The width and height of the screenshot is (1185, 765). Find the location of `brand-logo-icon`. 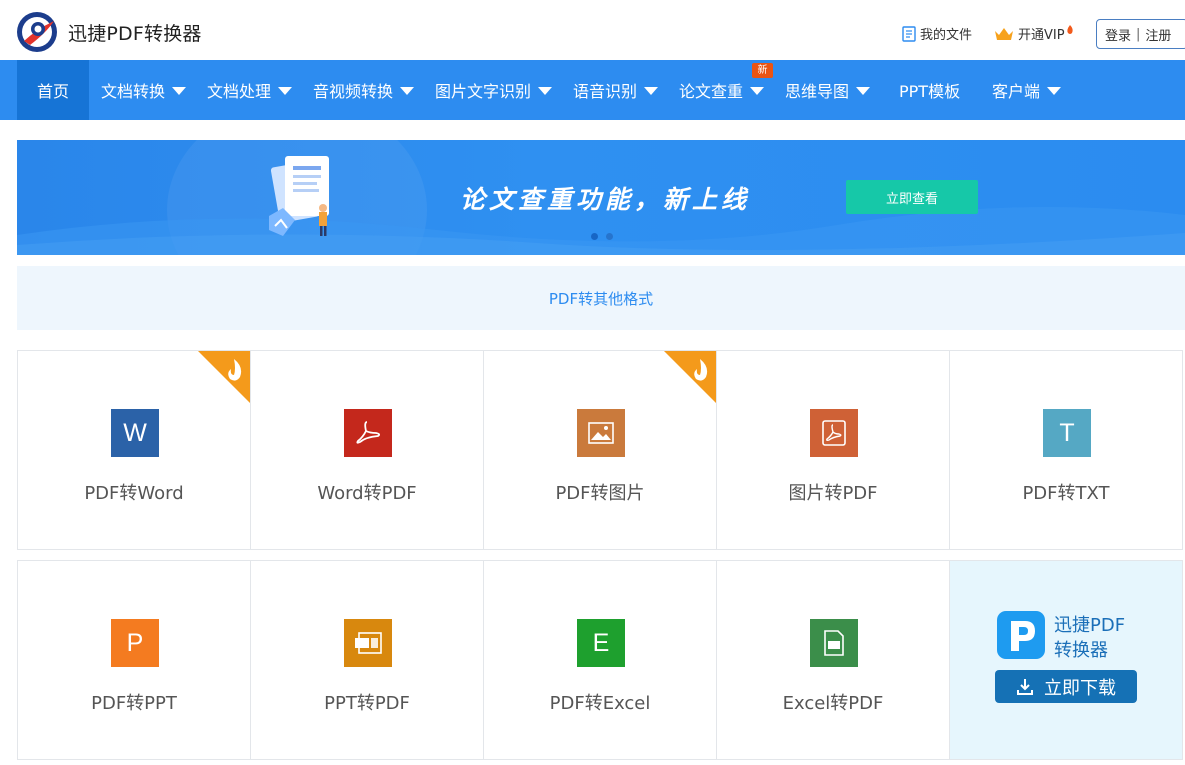

brand-logo-icon is located at coordinates (37, 32).